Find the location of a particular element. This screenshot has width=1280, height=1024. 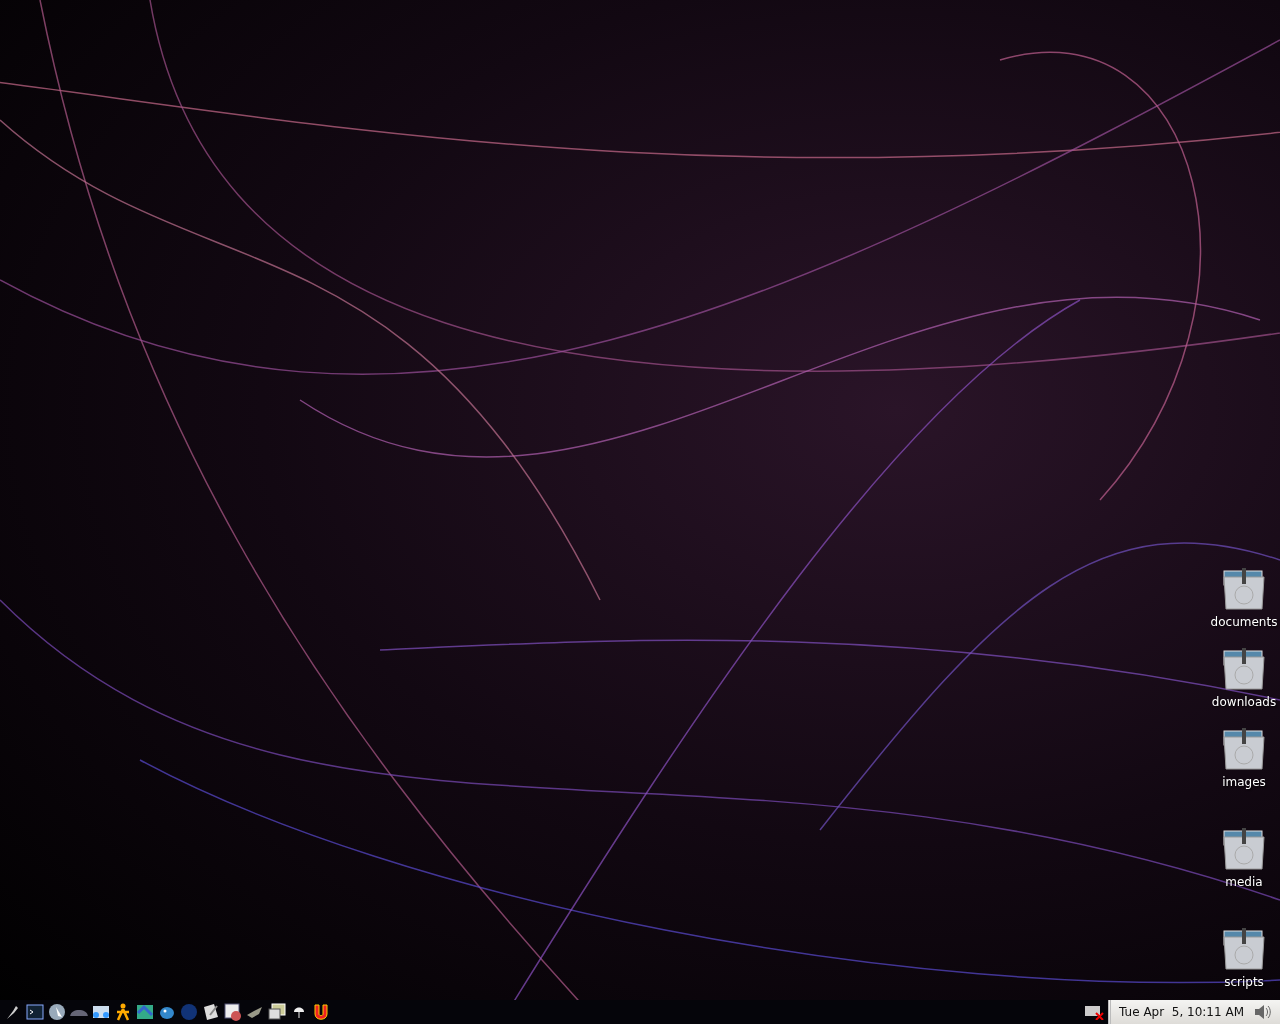

desktop-folder: media is located at coordinates (1244, 857).